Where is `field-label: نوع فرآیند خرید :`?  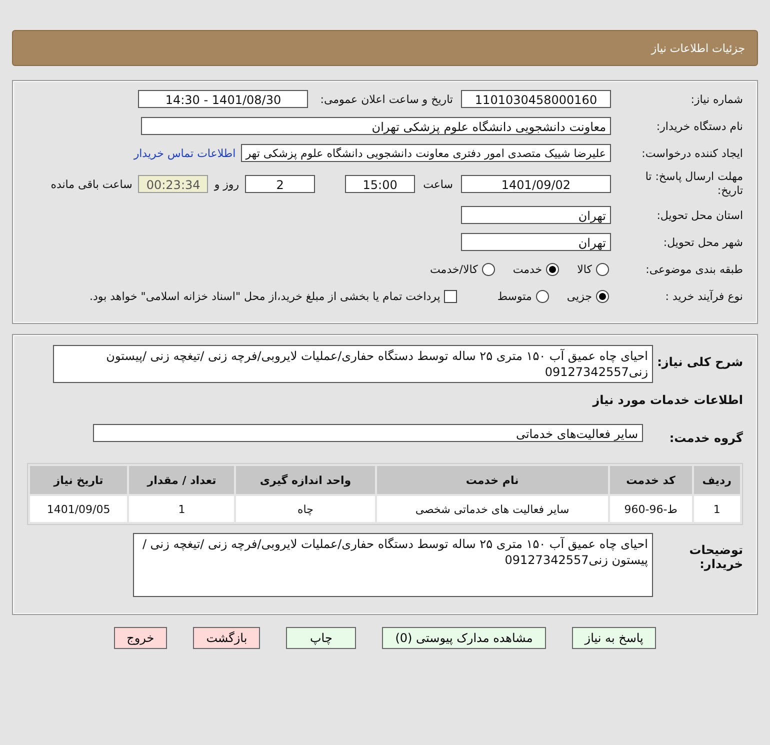 field-label: نوع فرآیند خرید : is located at coordinates (703, 296).